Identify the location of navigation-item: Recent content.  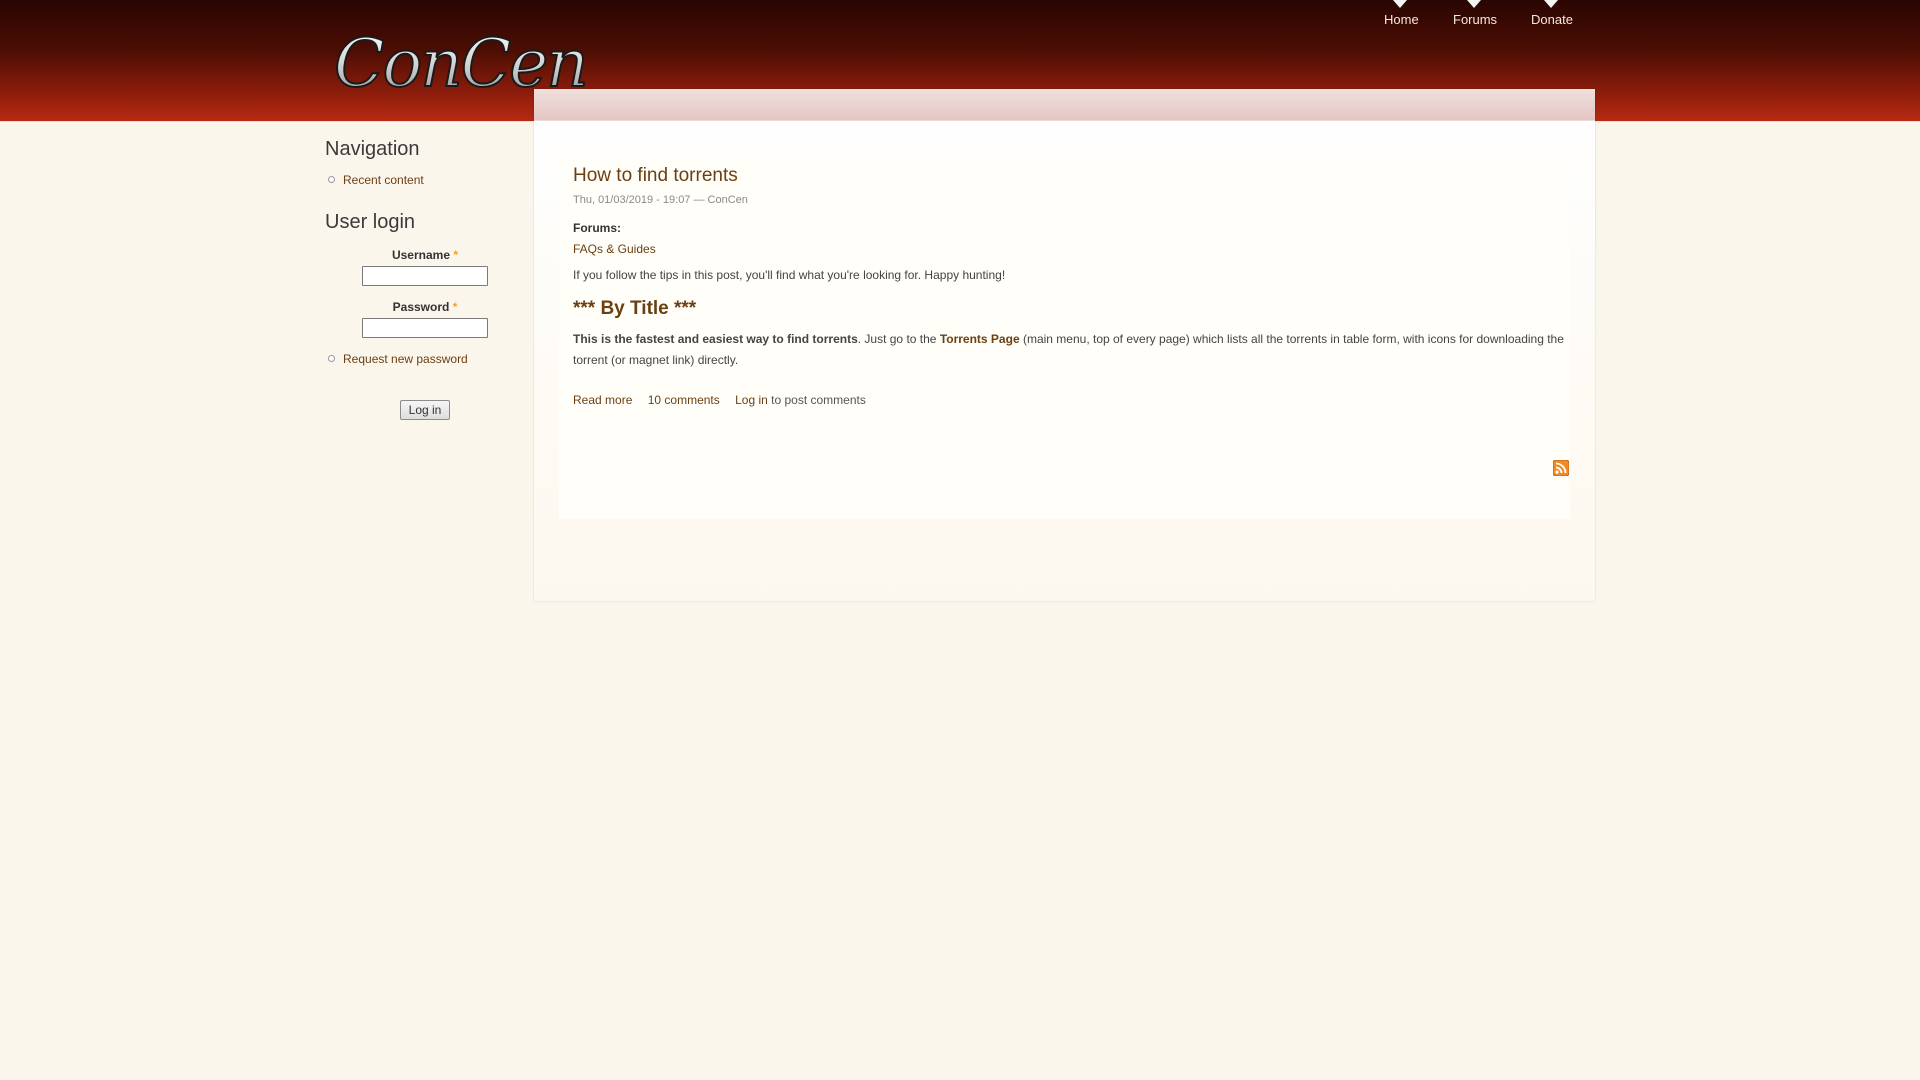
(425, 180).